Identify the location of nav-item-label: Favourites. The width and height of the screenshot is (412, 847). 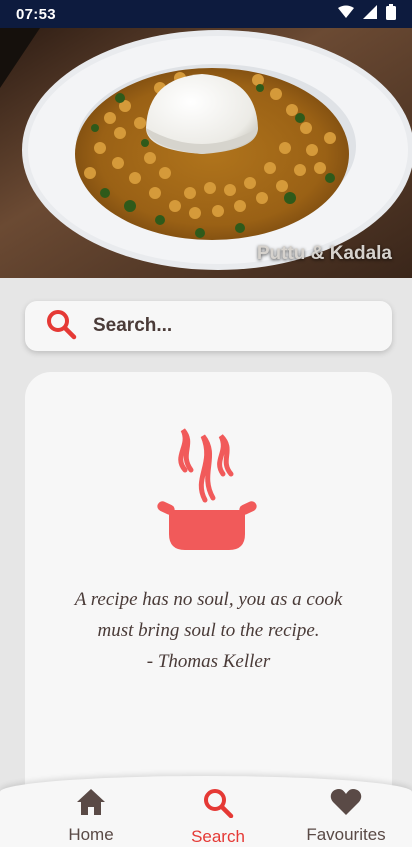
(346, 834).